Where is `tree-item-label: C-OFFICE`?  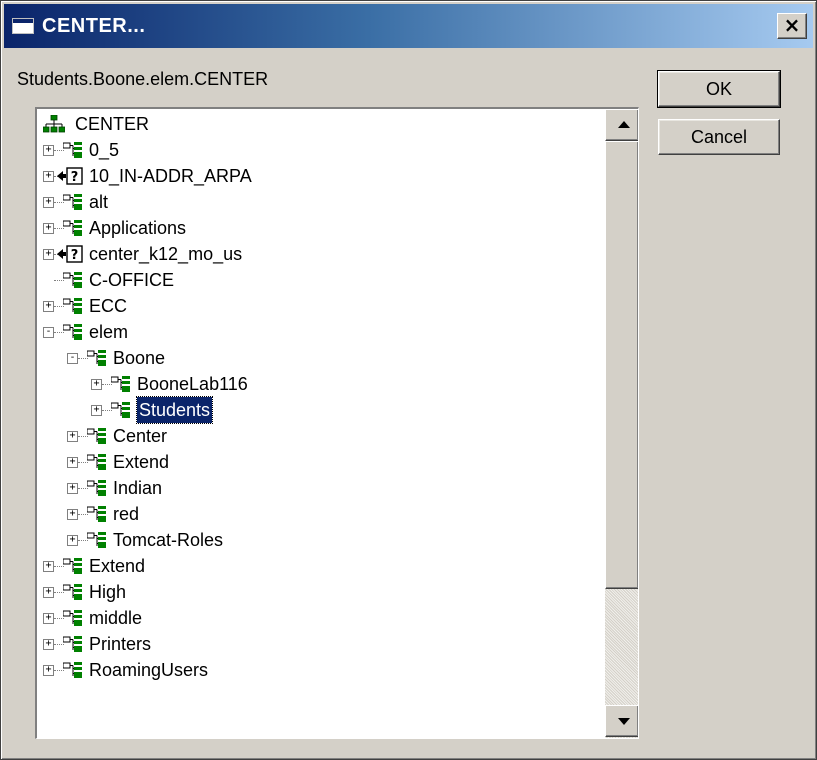 tree-item-label: C-OFFICE is located at coordinates (131, 280).